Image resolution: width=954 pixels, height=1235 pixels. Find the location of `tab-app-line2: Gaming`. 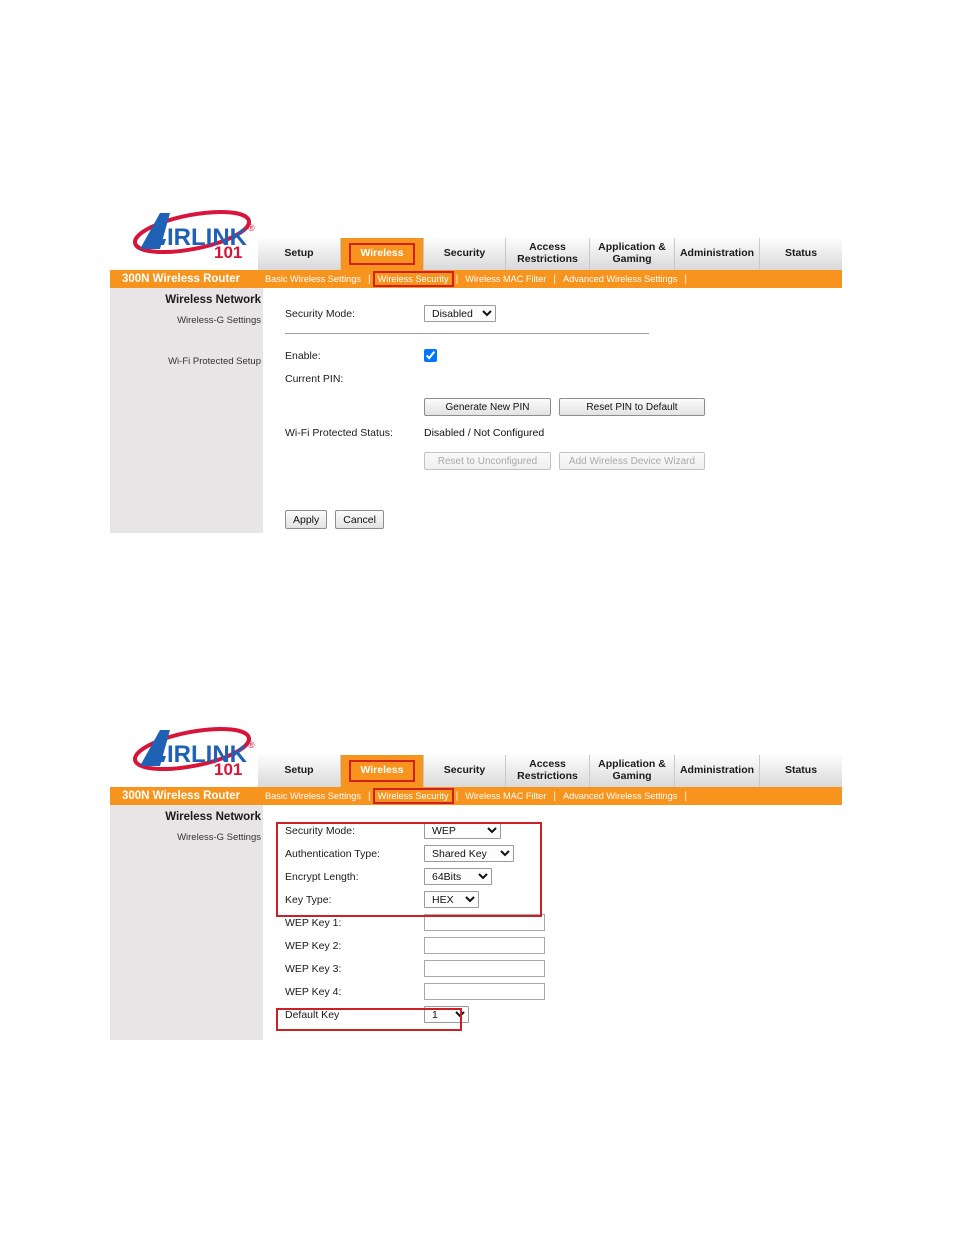

tab-app-line2: Gaming is located at coordinates (632, 259).